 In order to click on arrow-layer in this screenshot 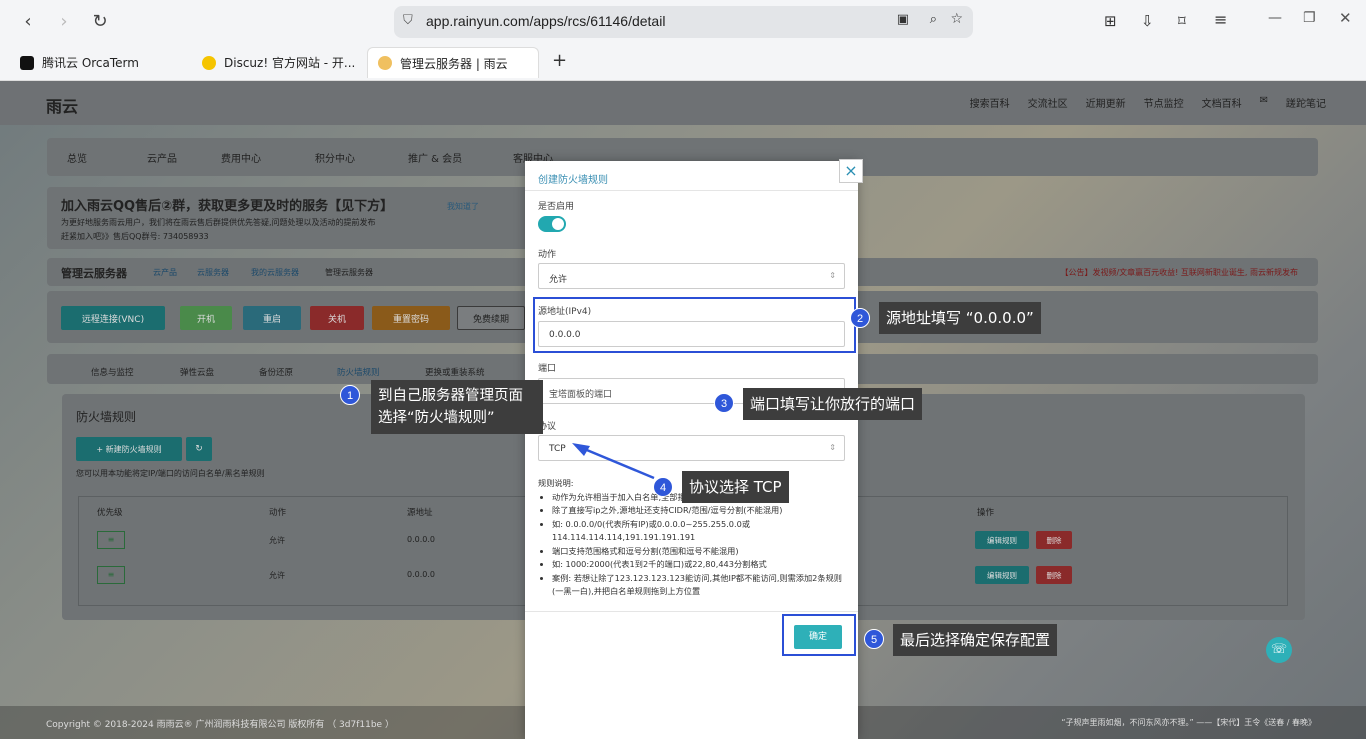, I will do `click(613, 461)`.